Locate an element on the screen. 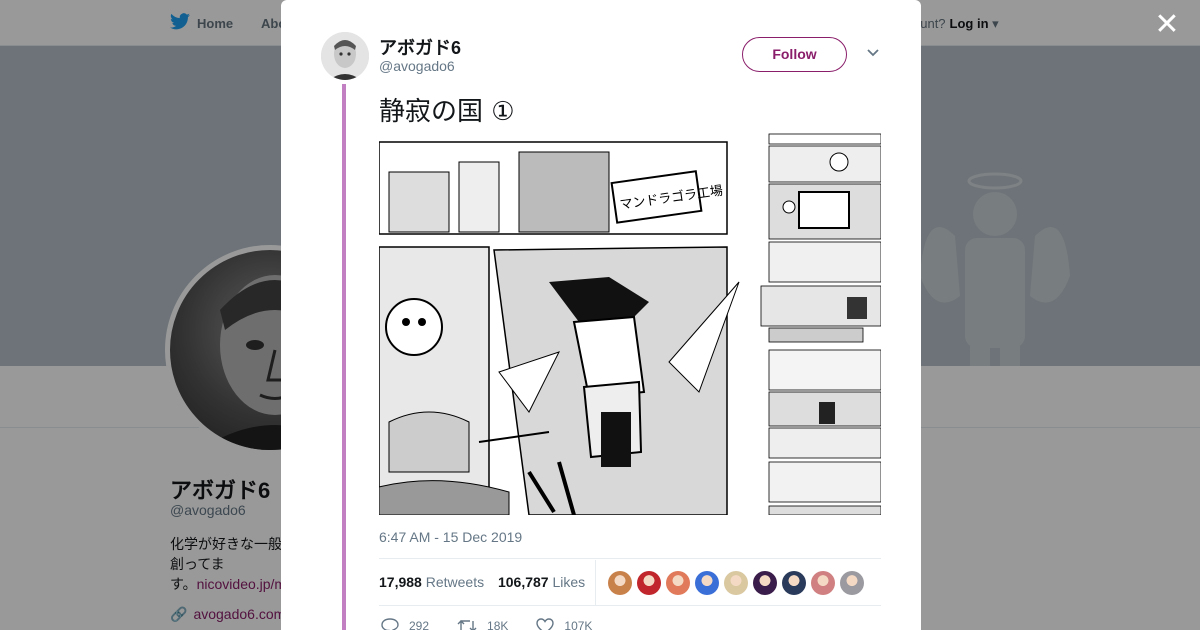 The height and width of the screenshot is (630, 1200). liker-avatars is located at coordinates (738, 583).